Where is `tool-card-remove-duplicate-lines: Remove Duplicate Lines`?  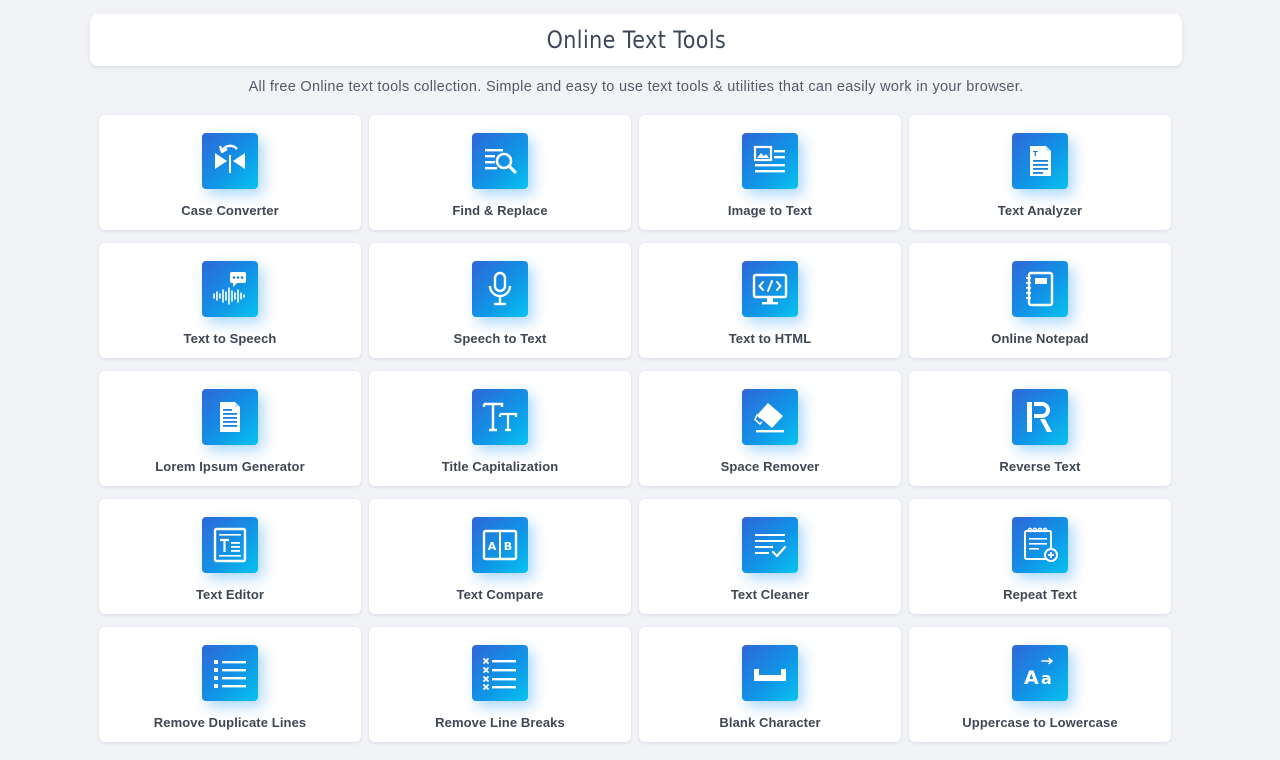 tool-card-remove-duplicate-lines: Remove Duplicate Lines is located at coordinates (230, 684).